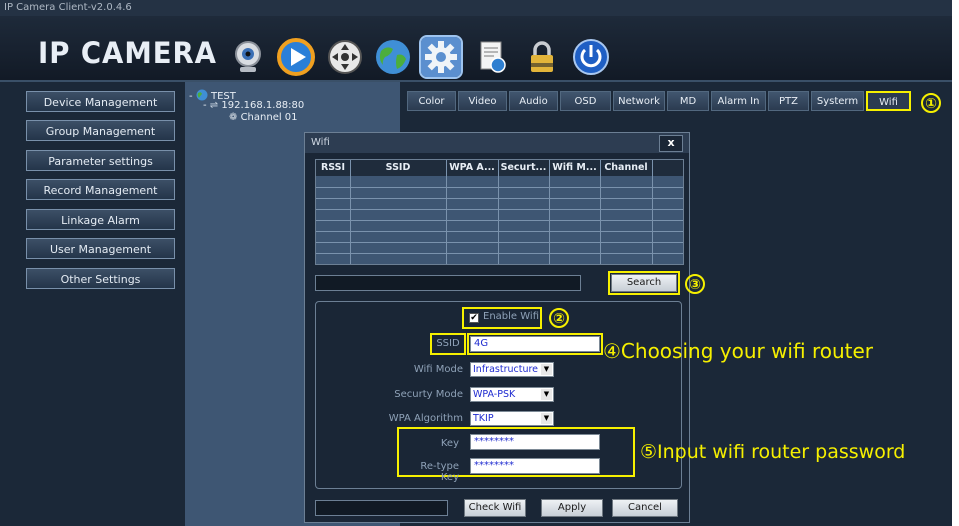  What do you see at coordinates (127, 53) in the screenshot?
I see `app-logo: IP CAMERA` at bounding box center [127, 53].